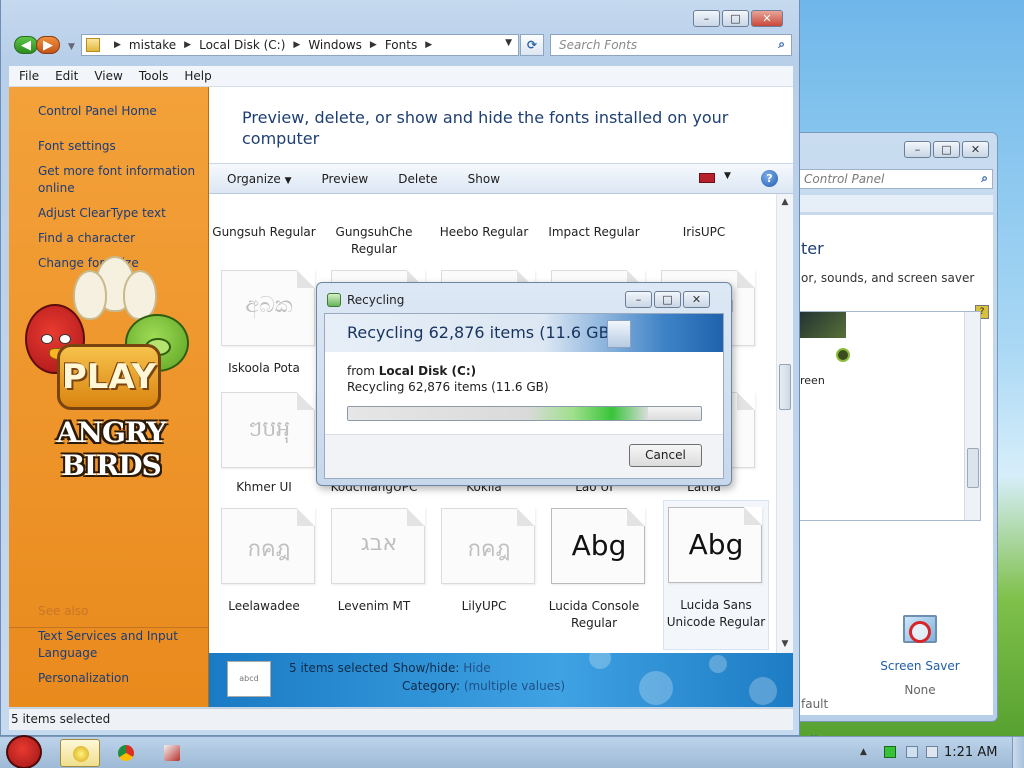 This screenshot has width=1024, height=768. Describe the element at coordinates (484, 217) in the screenshot. I see `font-item: Heebo Regular` at that location.